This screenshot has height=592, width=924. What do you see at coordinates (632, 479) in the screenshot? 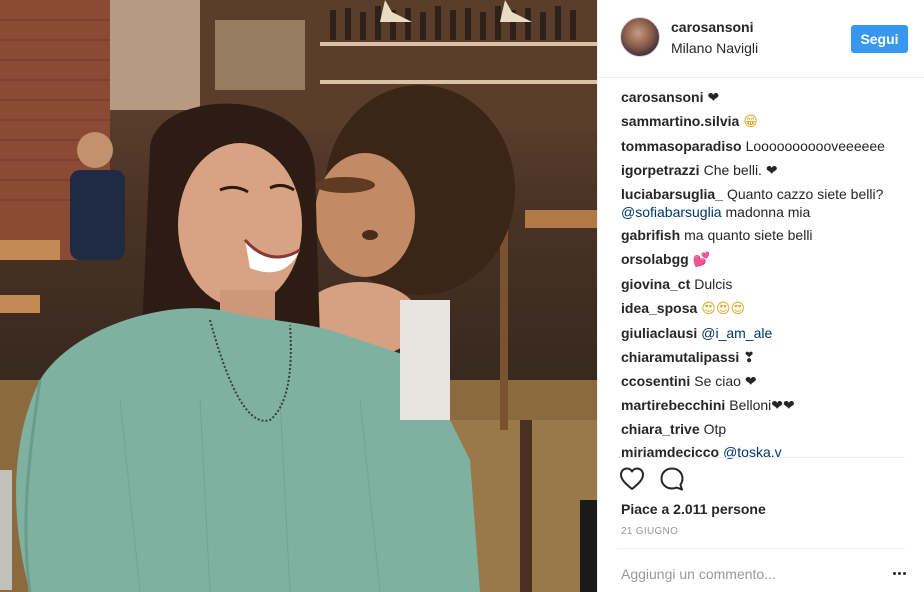
I see `heart-outline-icon` at bounding box center [632, 479].